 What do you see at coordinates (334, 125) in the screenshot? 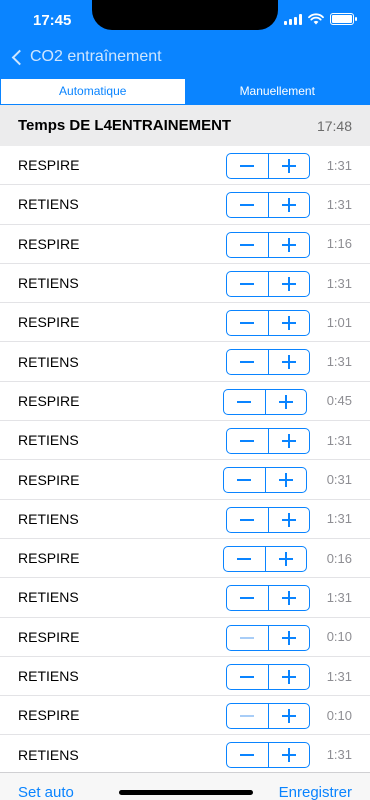
I see `total-time: 17:48` at bounding box center [334, 125].